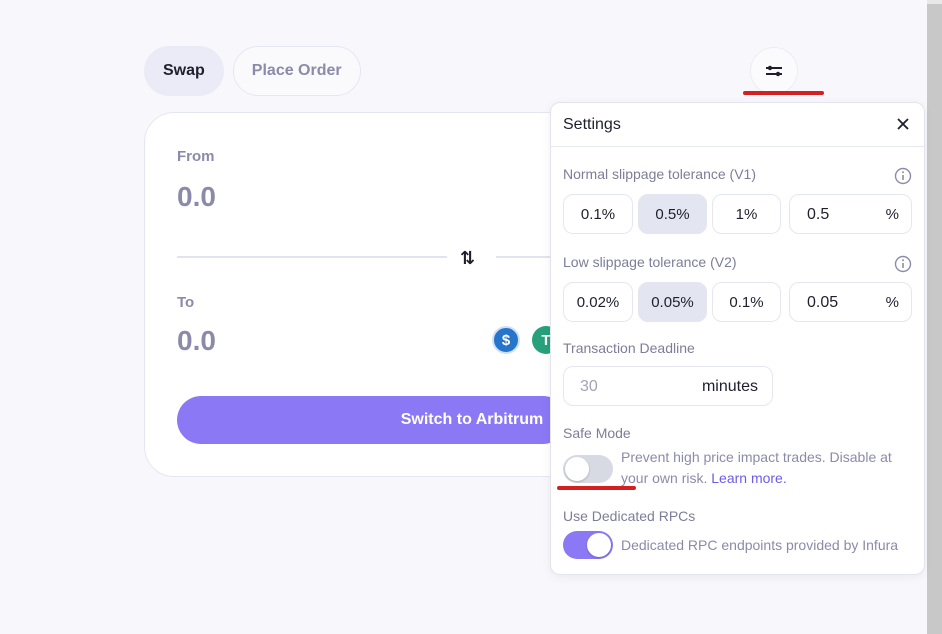 This screenshot has width=942, height=634. What do you see at coordinates (596, 488) in the screenshot?
I see `annotation-underline-safe-mode` at bounding box center [596, 488].